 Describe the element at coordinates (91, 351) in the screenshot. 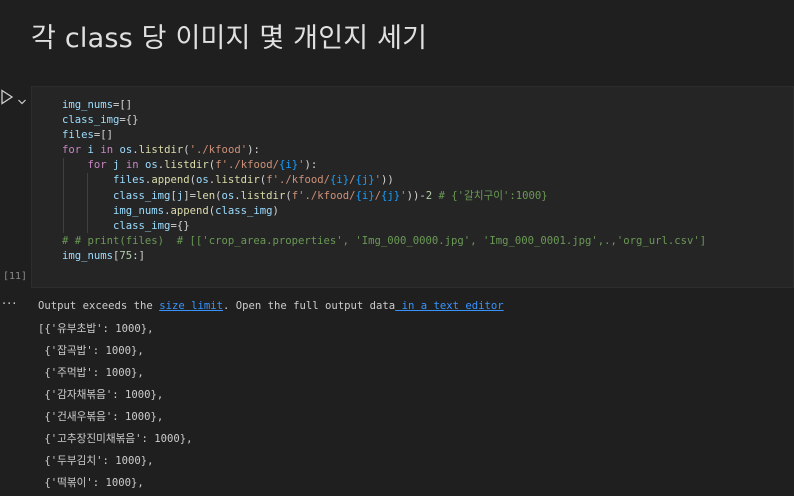

I see `output-line: {'잡곡밥': 1000},` at that location.